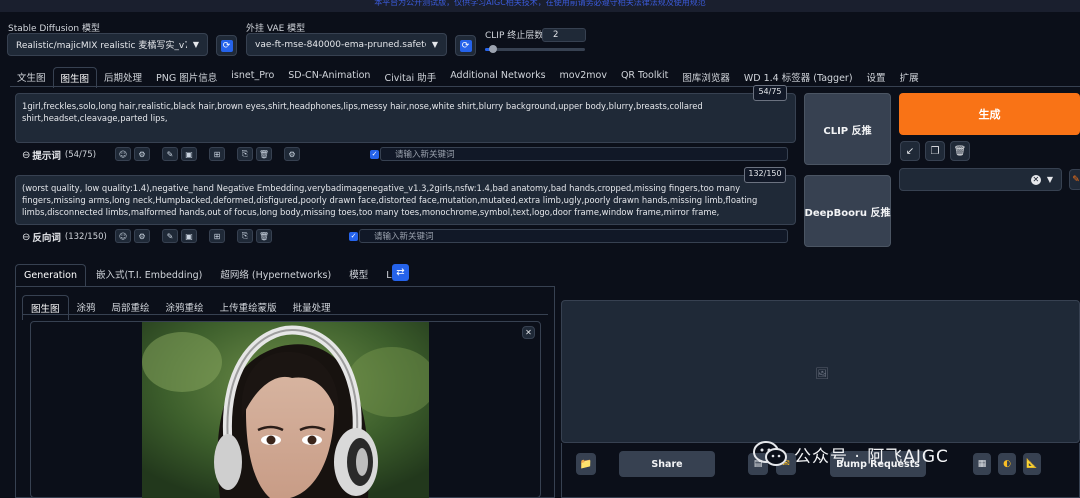  Describe the element at coordinates (312, 307) in the screenshot. I see `img2img-tab-5: 批量处理` at that location.